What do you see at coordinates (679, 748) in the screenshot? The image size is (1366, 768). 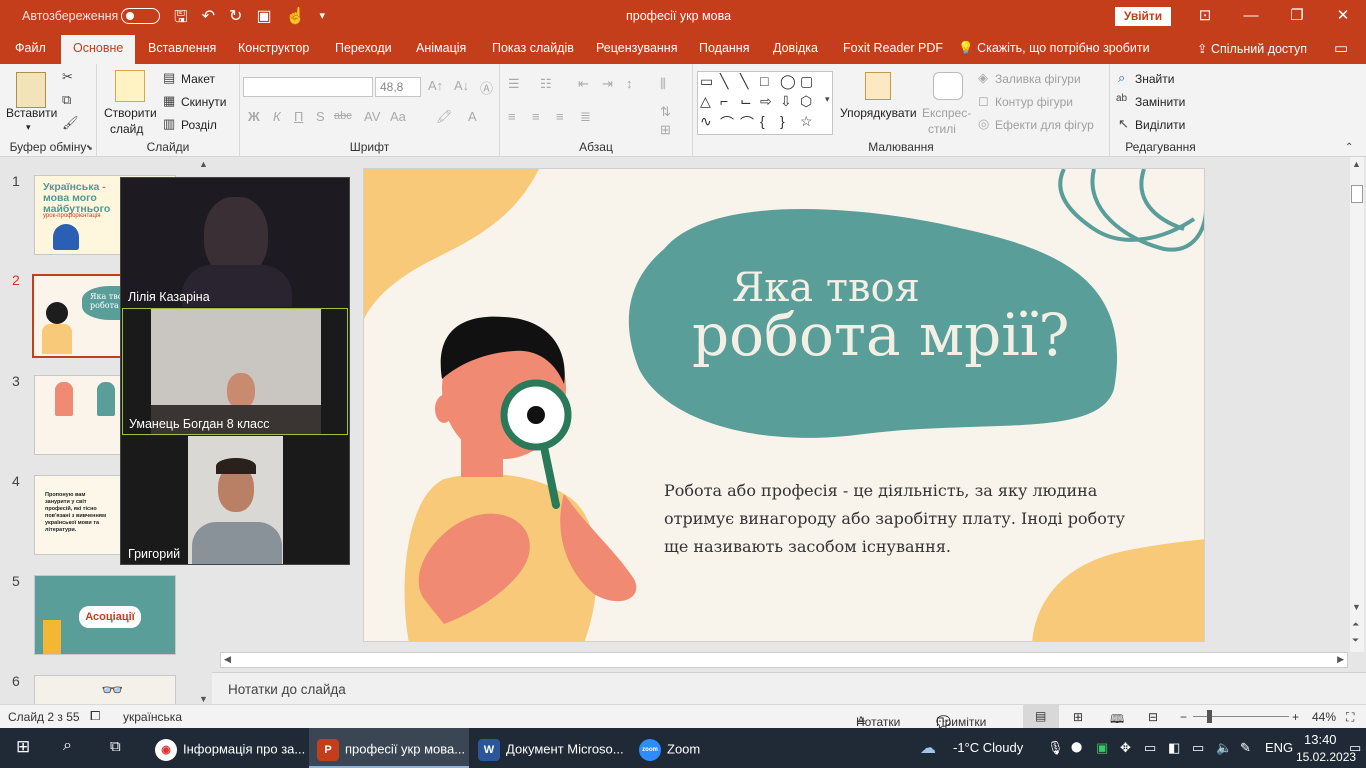 I see `taskbar-zoom: zoom Zoom` at bounding box center [679, 748].